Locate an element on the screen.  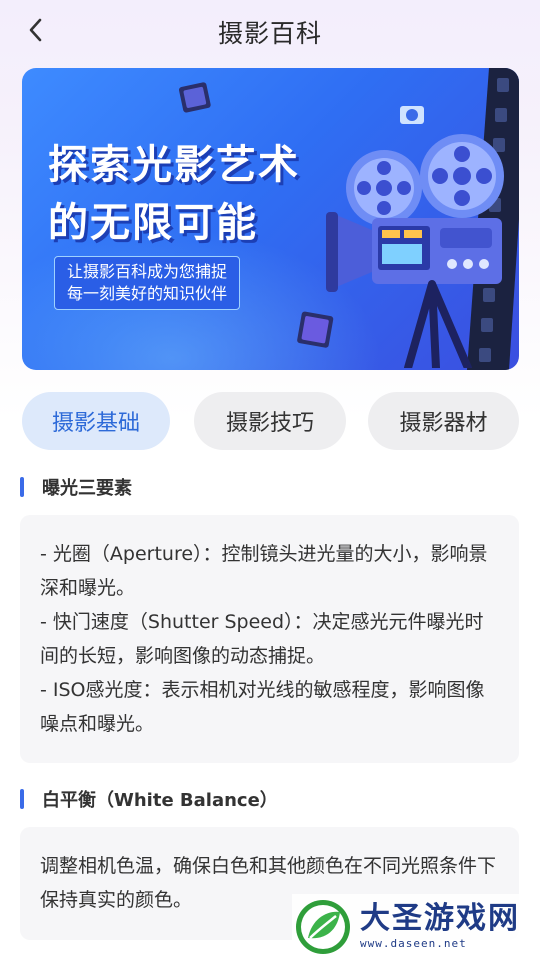
category-tabs: 摄影基础 摄影技巧 摄影器材 is located at coordinates (270, 421).